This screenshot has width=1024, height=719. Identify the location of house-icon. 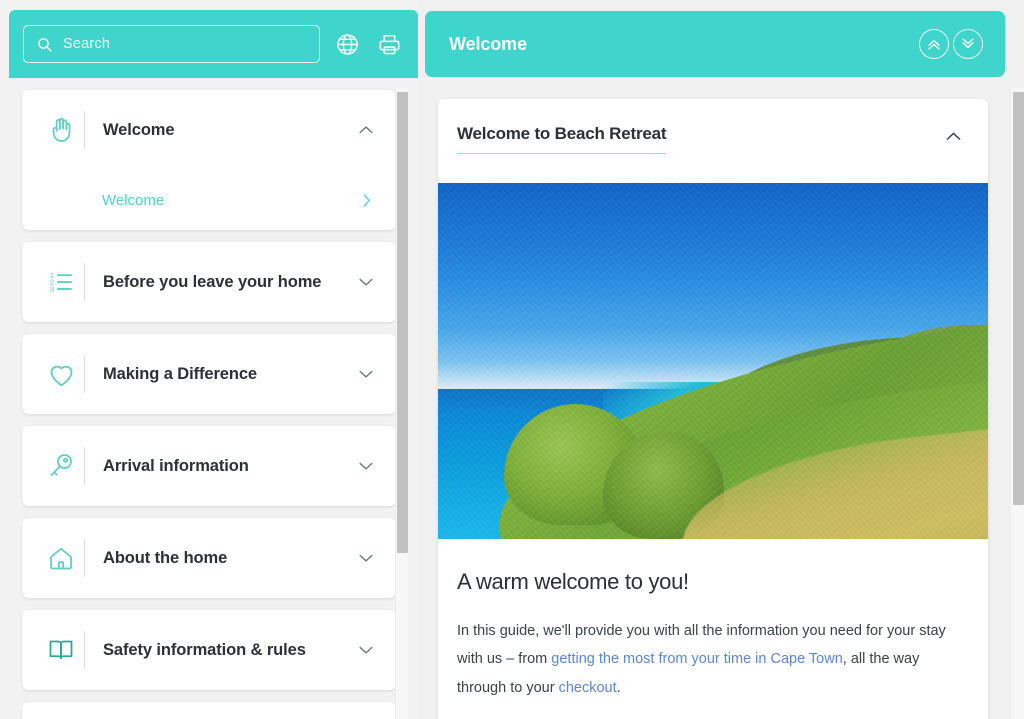
(61, 558).